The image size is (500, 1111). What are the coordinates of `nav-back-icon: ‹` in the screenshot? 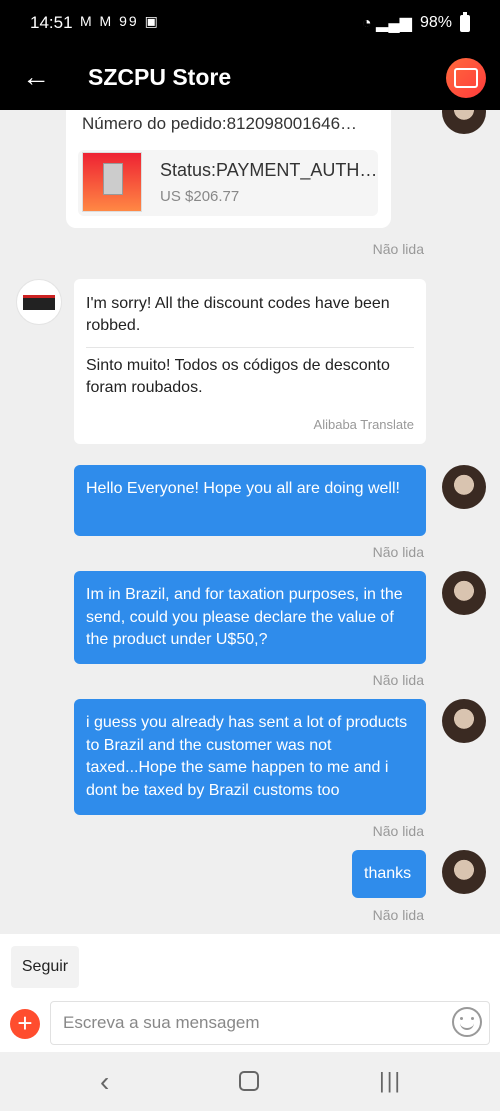 It's located at (104, 1082).